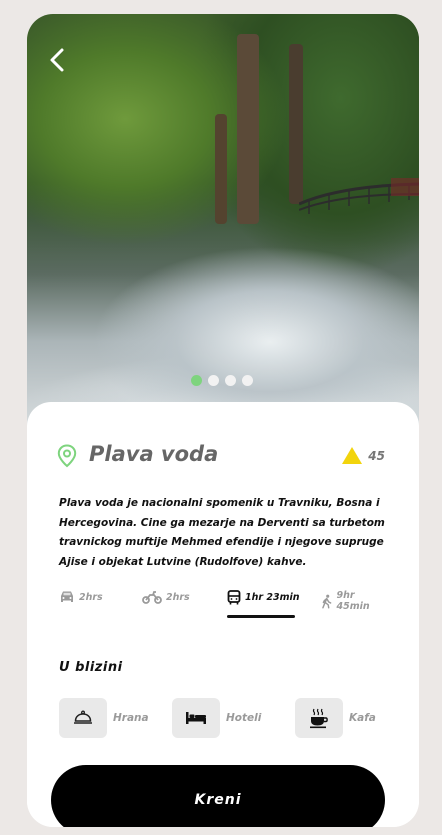 The height and width of the screenshot is (835, 442). Describe the element at coordinates (91, 667) in the screenshot. I see `nearby-heading: U blizini` at that location.